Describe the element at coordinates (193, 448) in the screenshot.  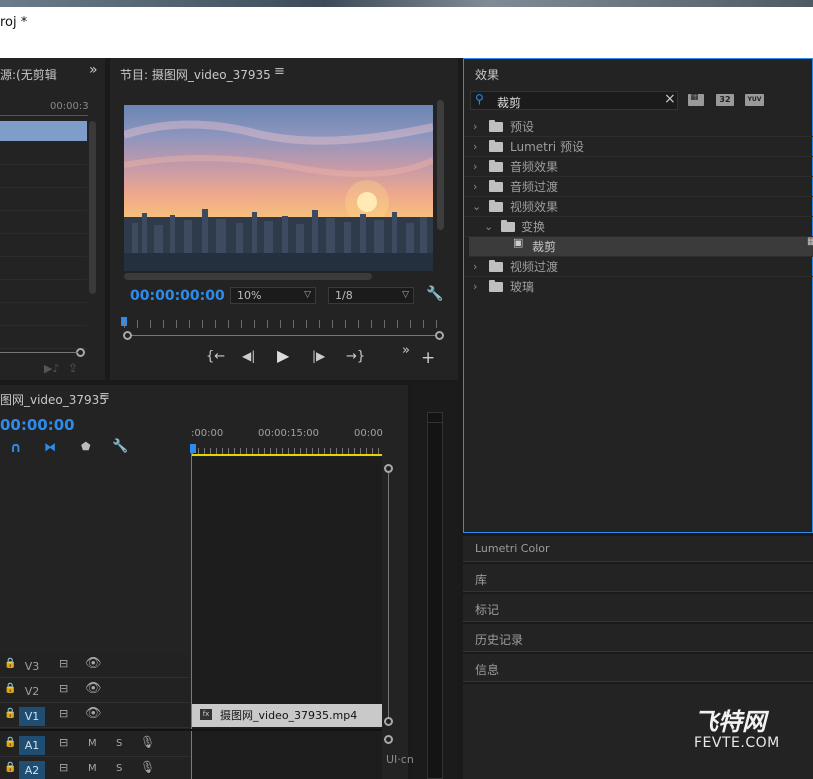
I see `timeline-playhead-head` at that location.